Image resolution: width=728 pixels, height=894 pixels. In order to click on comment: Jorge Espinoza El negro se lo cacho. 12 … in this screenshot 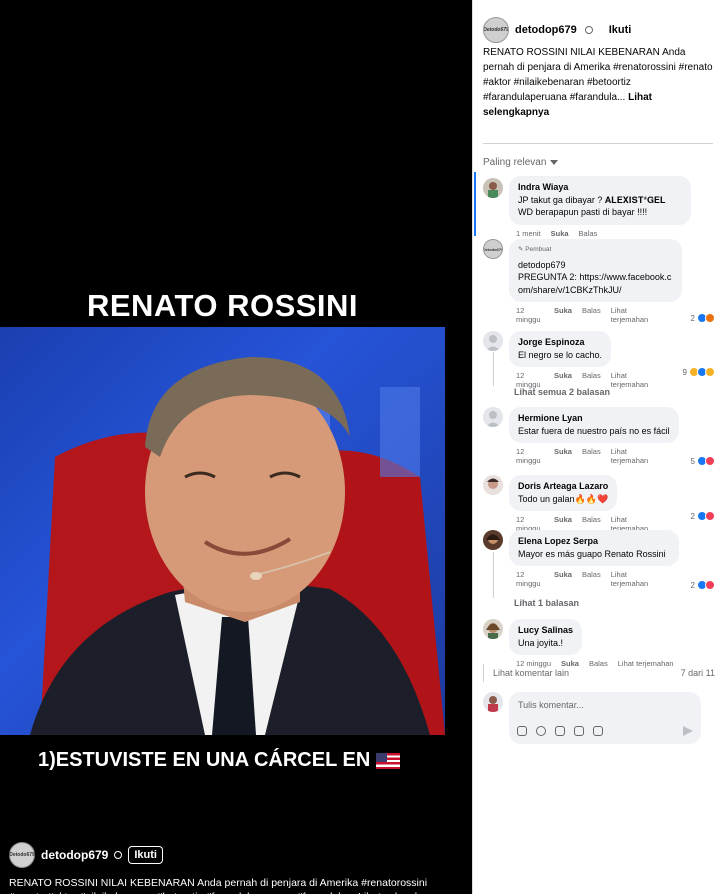, I will do `click(599, 360)`.